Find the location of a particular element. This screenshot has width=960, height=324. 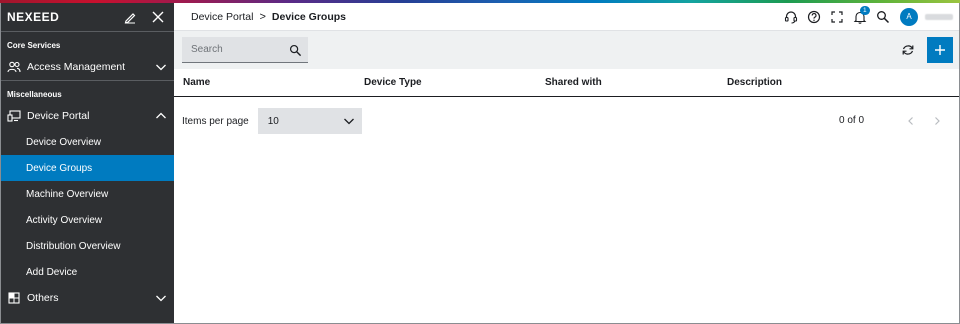

table-header: Name Device Type Shared with Description is located at coordinates (566, 83).